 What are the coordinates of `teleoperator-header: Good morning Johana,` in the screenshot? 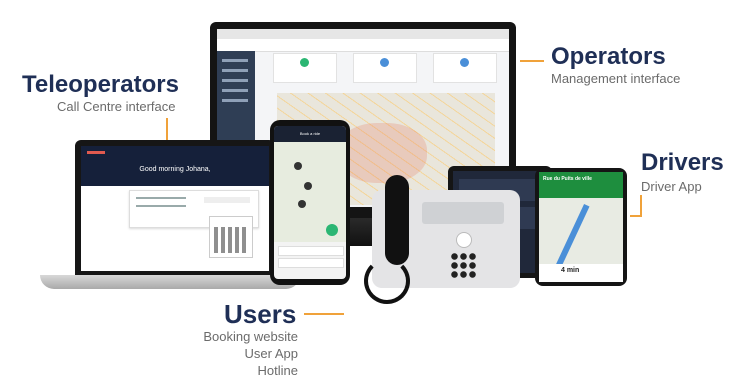 It's located at (175, 166).